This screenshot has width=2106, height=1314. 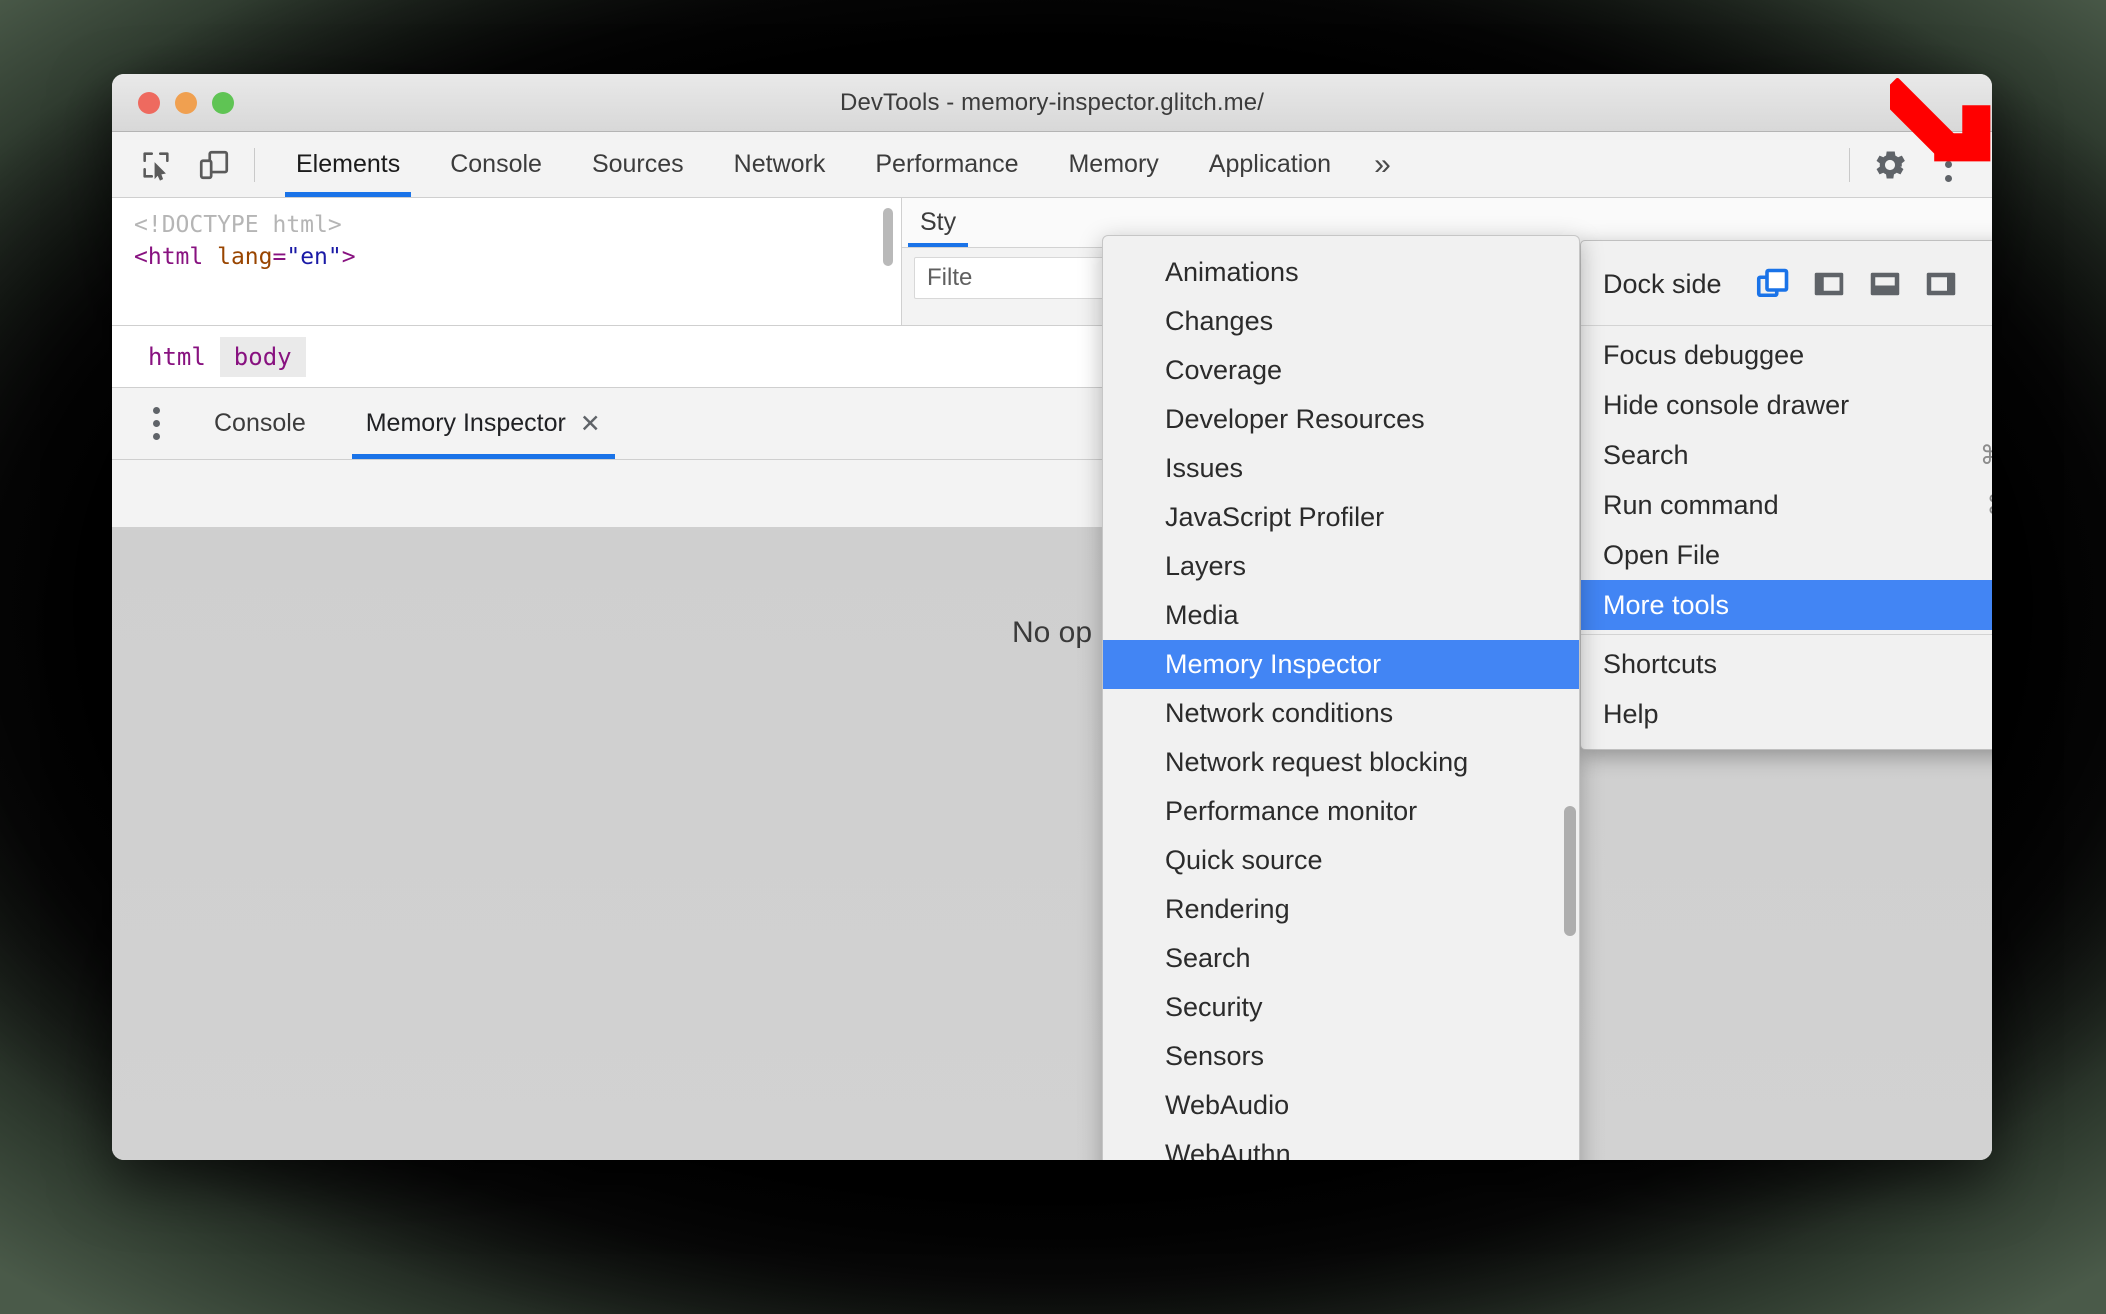 What do you see at coordinates (1202, 615) in the screenshot?
I see `submenu-item-label: Media` at bounding box center [1202, 615].